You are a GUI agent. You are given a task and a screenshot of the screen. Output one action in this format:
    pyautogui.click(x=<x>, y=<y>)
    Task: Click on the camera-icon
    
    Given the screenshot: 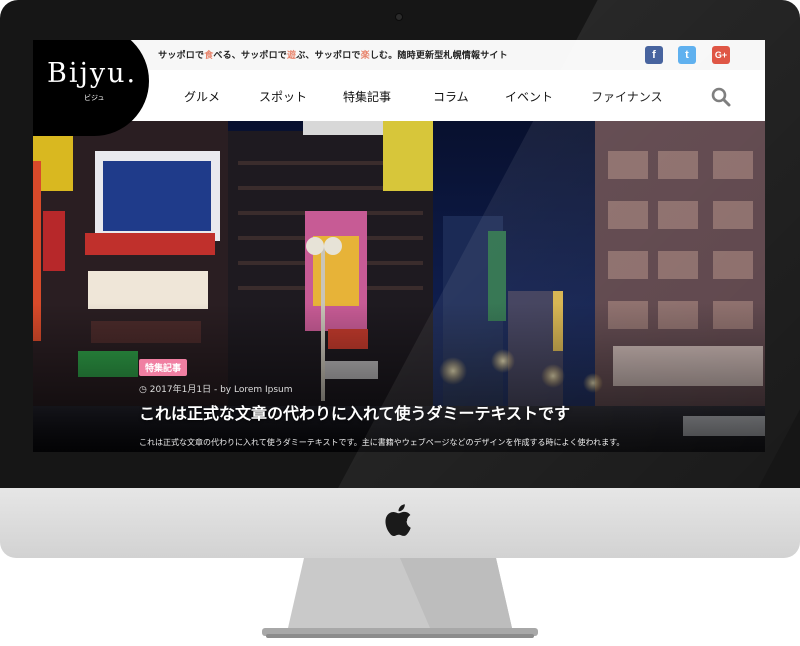 What is the action you would take?
    pyautogui.click(x=399, y=17)
    